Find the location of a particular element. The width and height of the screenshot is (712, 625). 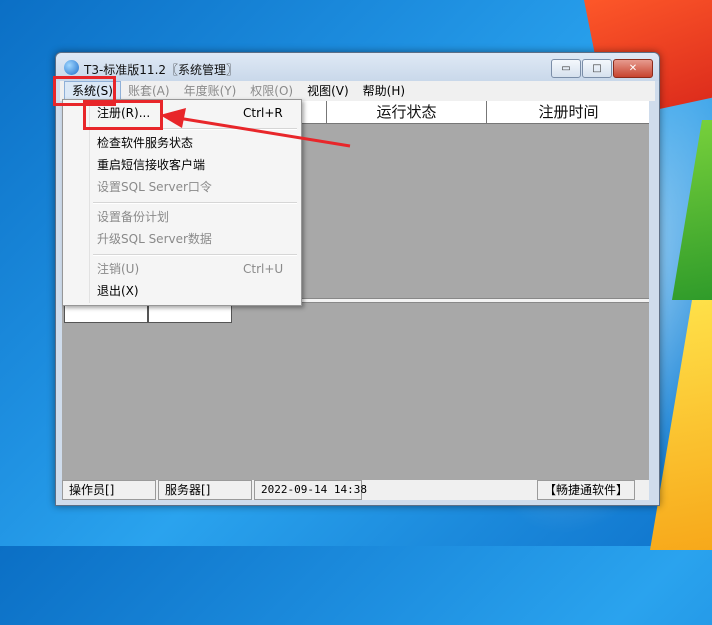

arrow-head is located at coordinates (173, 118).